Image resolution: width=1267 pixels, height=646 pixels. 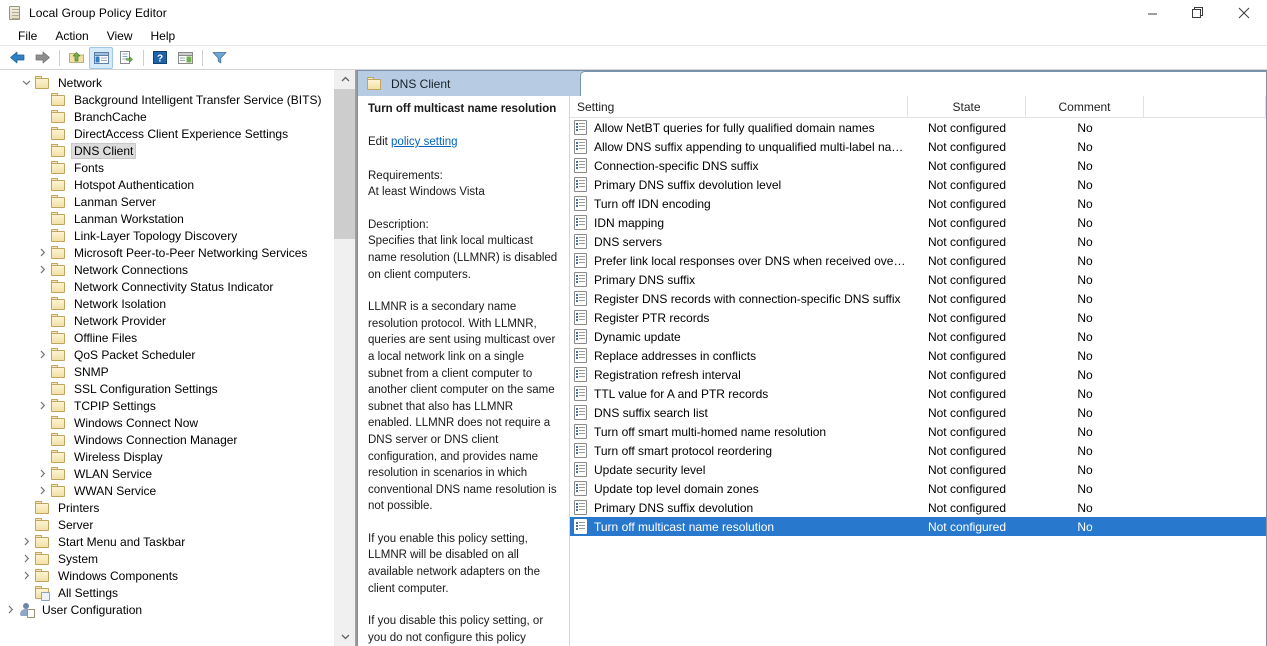 I want to click on restore-button, so click(x=1198, y=13).